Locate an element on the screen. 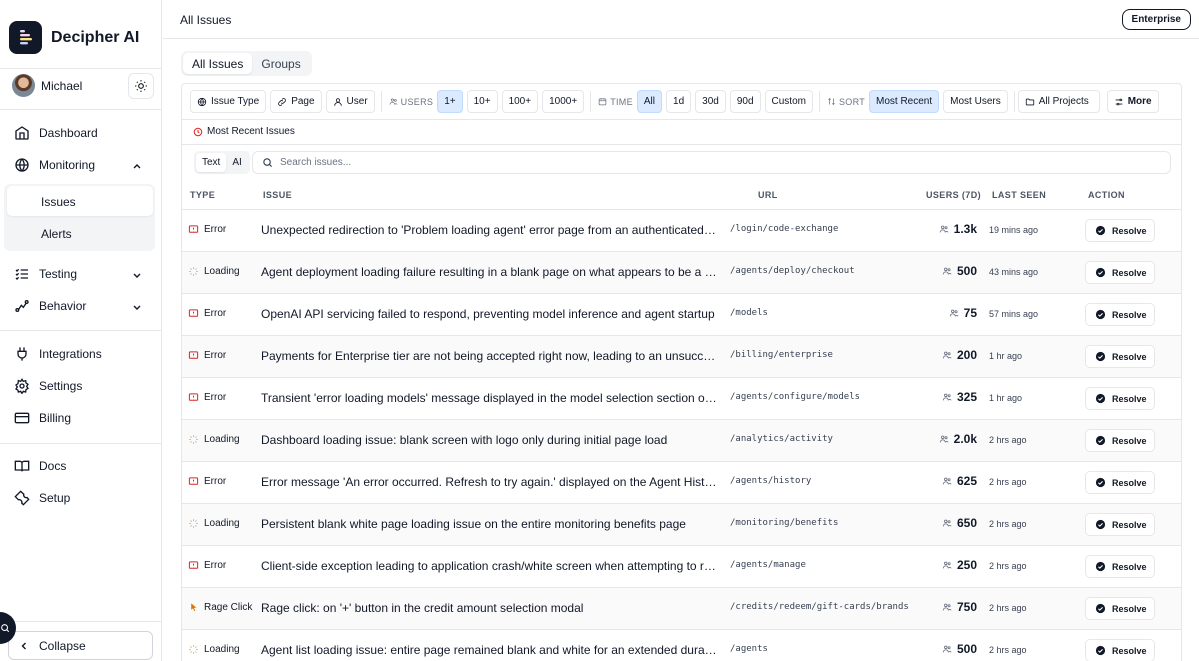 The image size is (1199, 661). search-box is located at coordinates (711, 162).